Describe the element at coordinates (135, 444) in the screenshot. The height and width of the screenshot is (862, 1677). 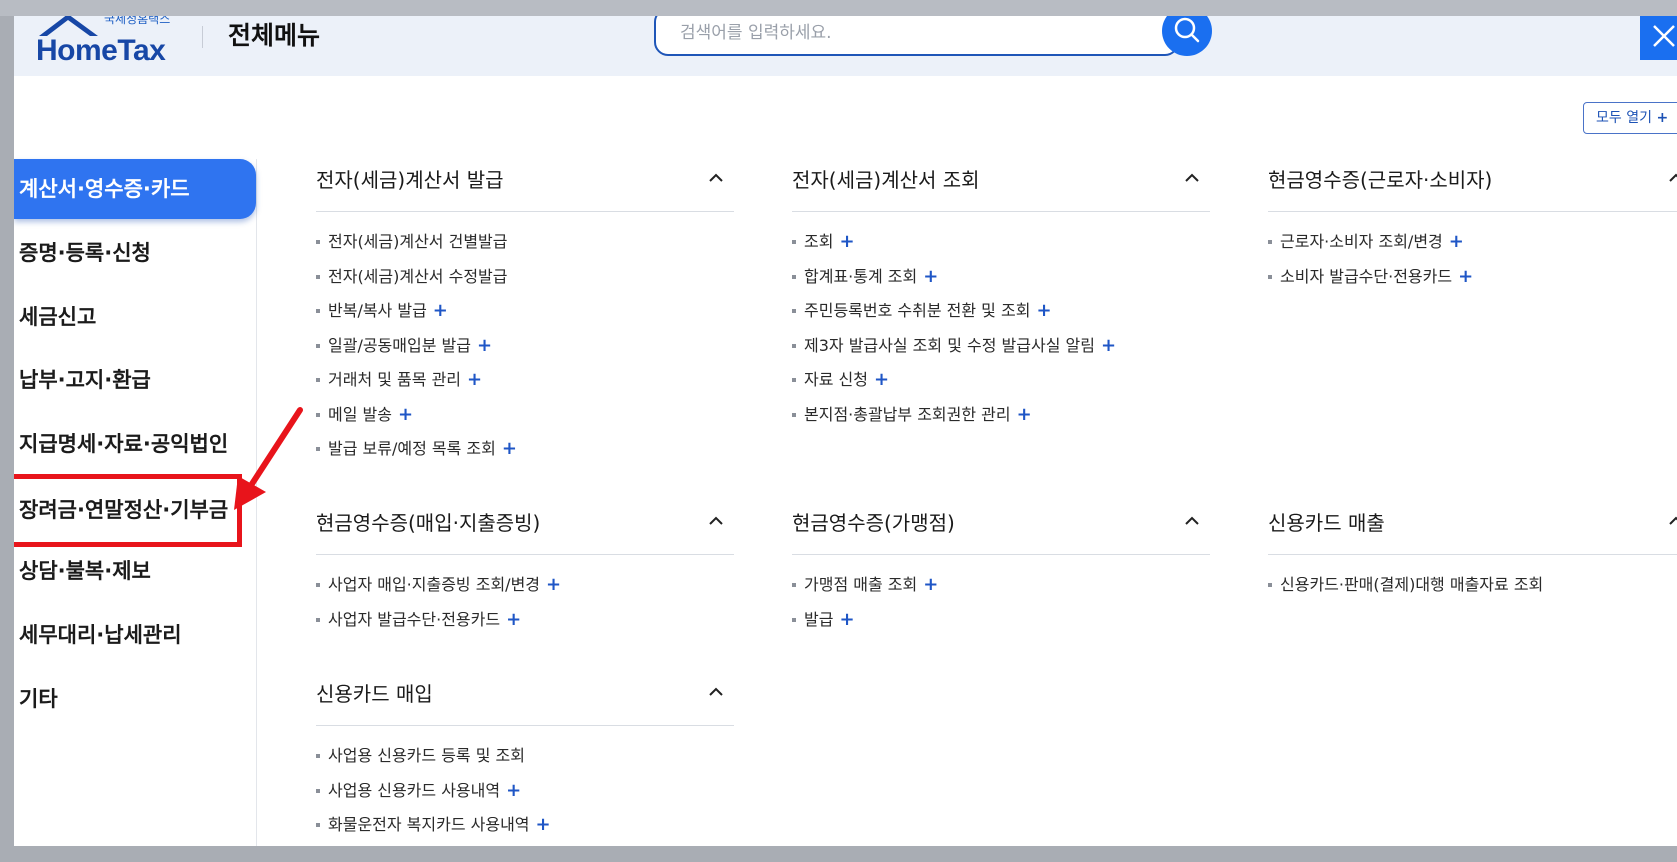
I see `sidebar-item-payment-statements: 지급명세·자료·공익법인` at that location.